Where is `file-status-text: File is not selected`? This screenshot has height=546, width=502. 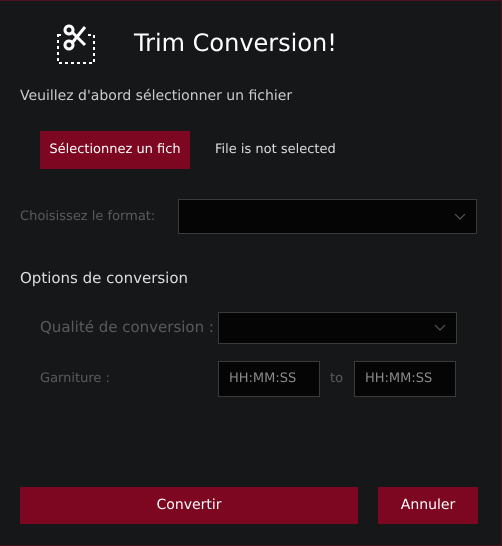
file-status-text: File is not selected is located at coordinates (275, 150).